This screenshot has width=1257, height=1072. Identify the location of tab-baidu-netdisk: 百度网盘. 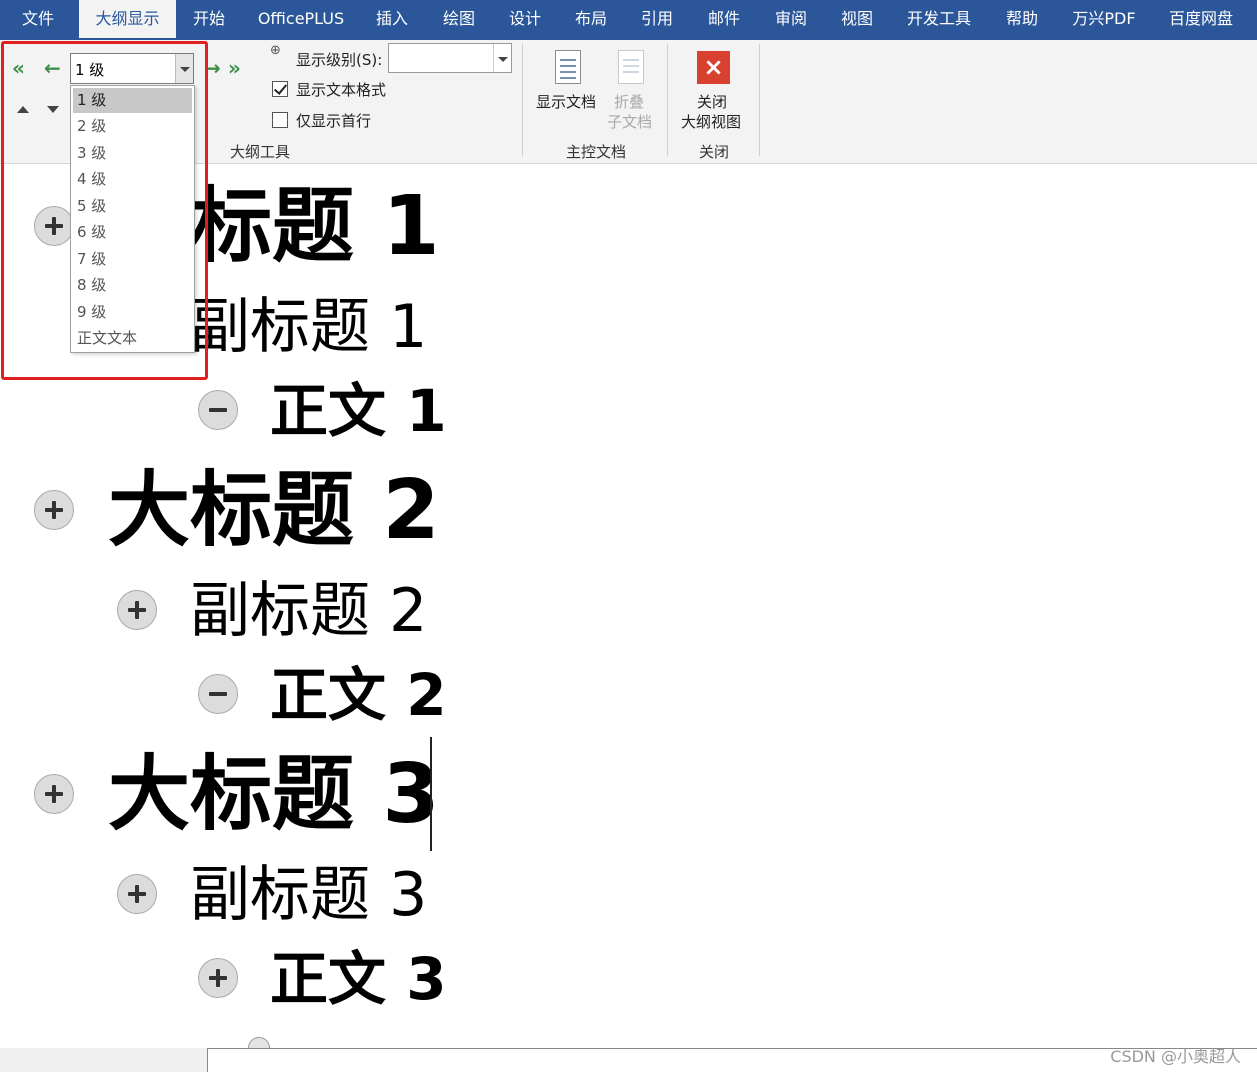
(1201, 20).